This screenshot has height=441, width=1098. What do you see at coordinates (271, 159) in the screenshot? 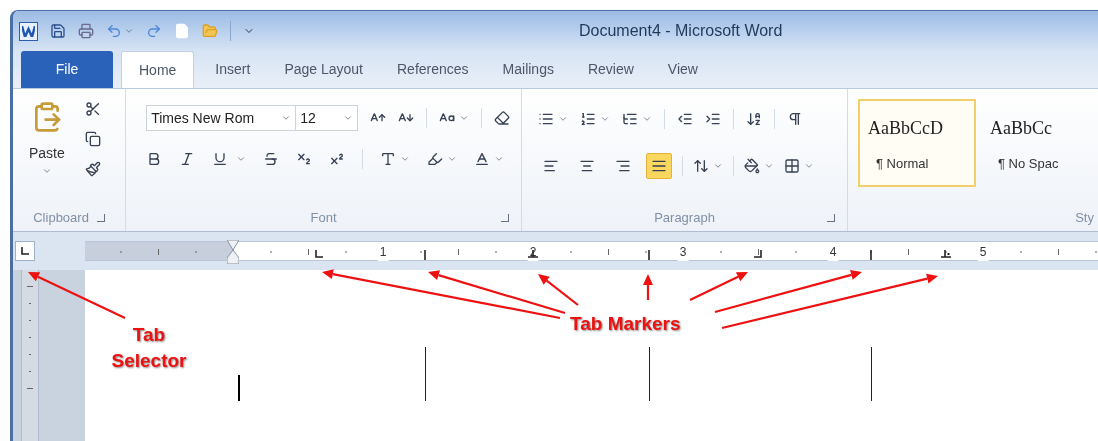
I see `strikethrough-icon` at bounding box center [271, 159].